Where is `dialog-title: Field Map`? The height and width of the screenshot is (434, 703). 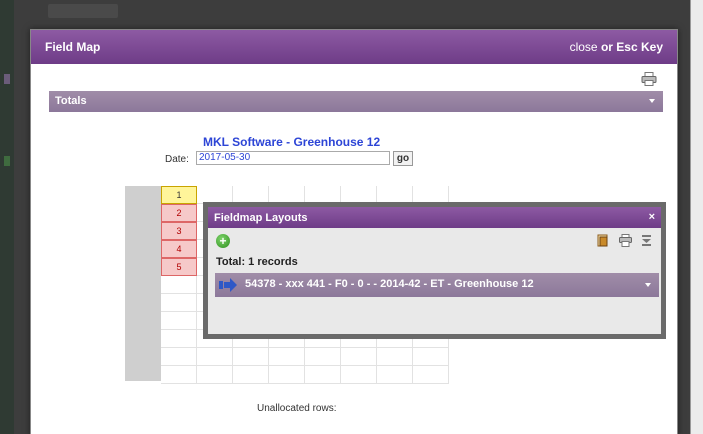 dialog-title: Field Map is located at coordinates (73, 47).